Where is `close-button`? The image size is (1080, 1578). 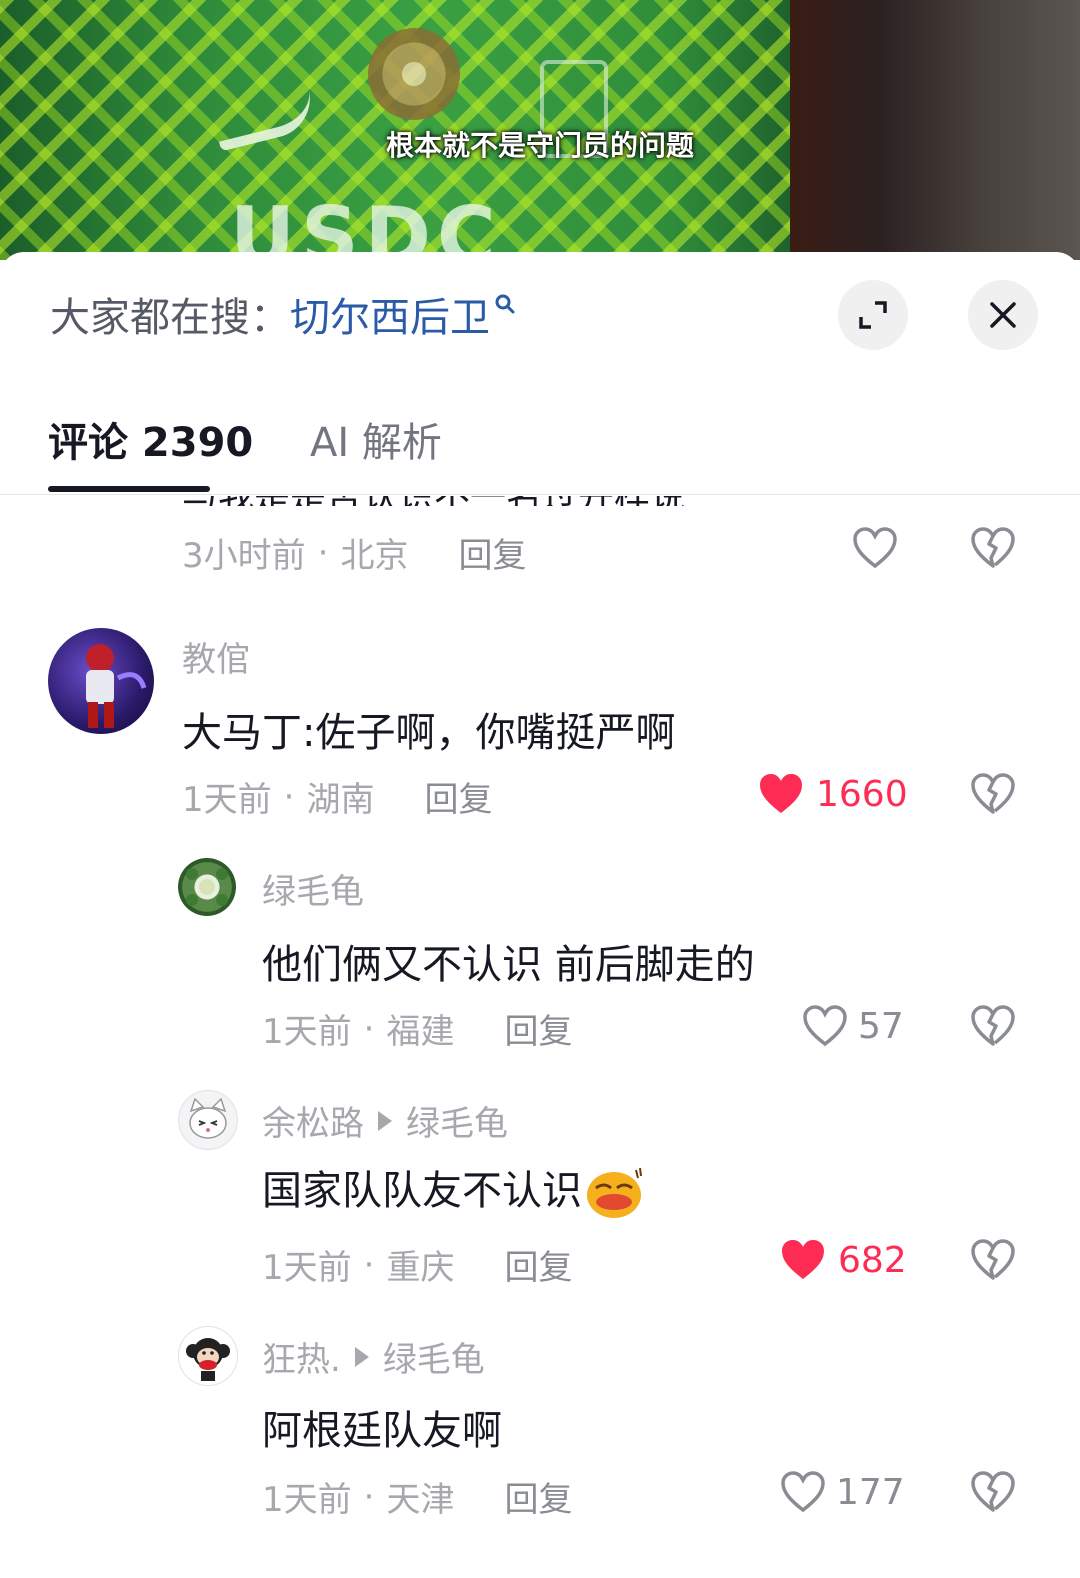
close-button is located at coordinates (1003, 315).